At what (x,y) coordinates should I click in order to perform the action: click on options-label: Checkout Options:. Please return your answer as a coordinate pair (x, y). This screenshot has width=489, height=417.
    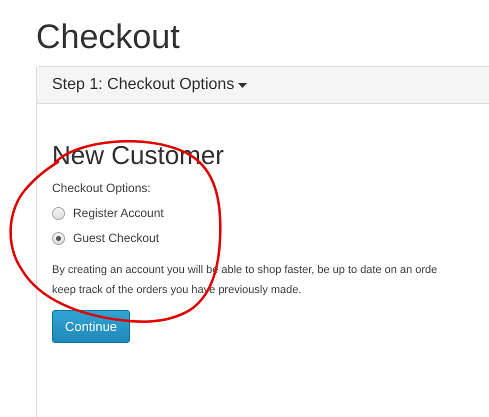
    Looking at the image, I should click on (102, 188).